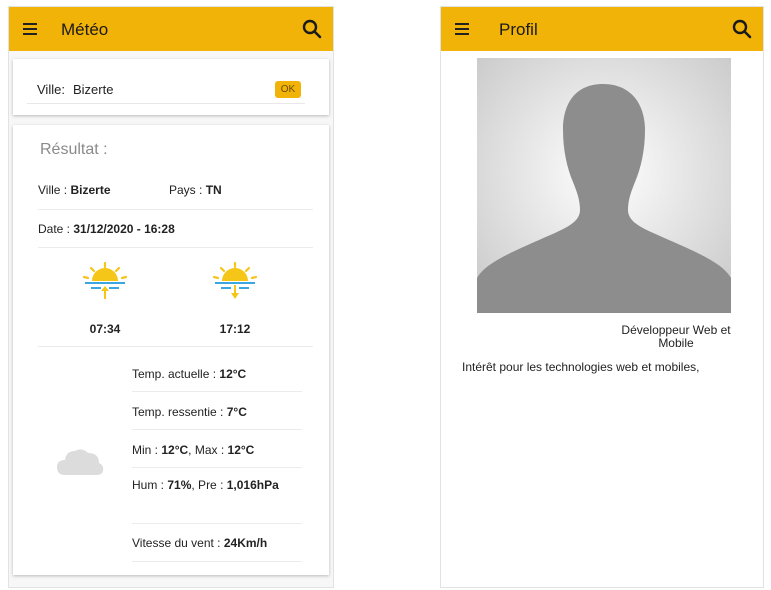  Describe the element at coordinates (236, 412) in the screenshot. I see `temp-ressentie-value: 7°C` at that location.